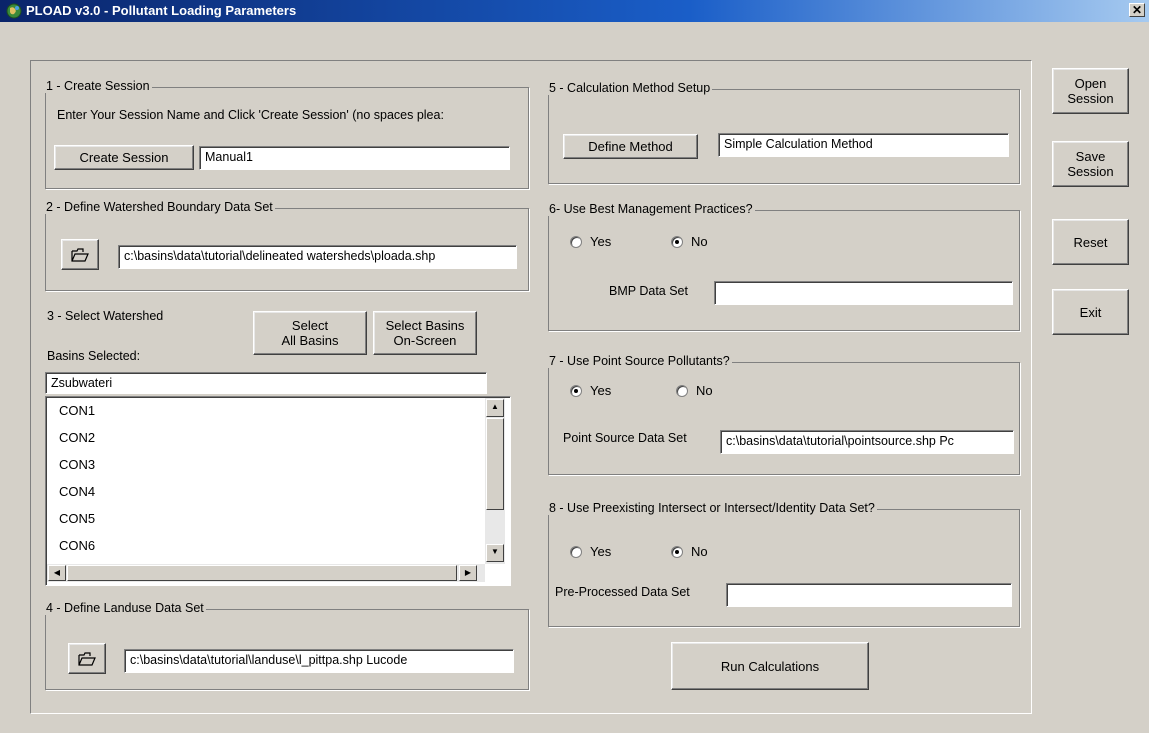 Image resolution: width=1149 pixels, height=733 pixels. Describe the element at coordinates (105, 316) in the screenshot. I see `select-watershed-label: 3 - Select Watershed` at that location.